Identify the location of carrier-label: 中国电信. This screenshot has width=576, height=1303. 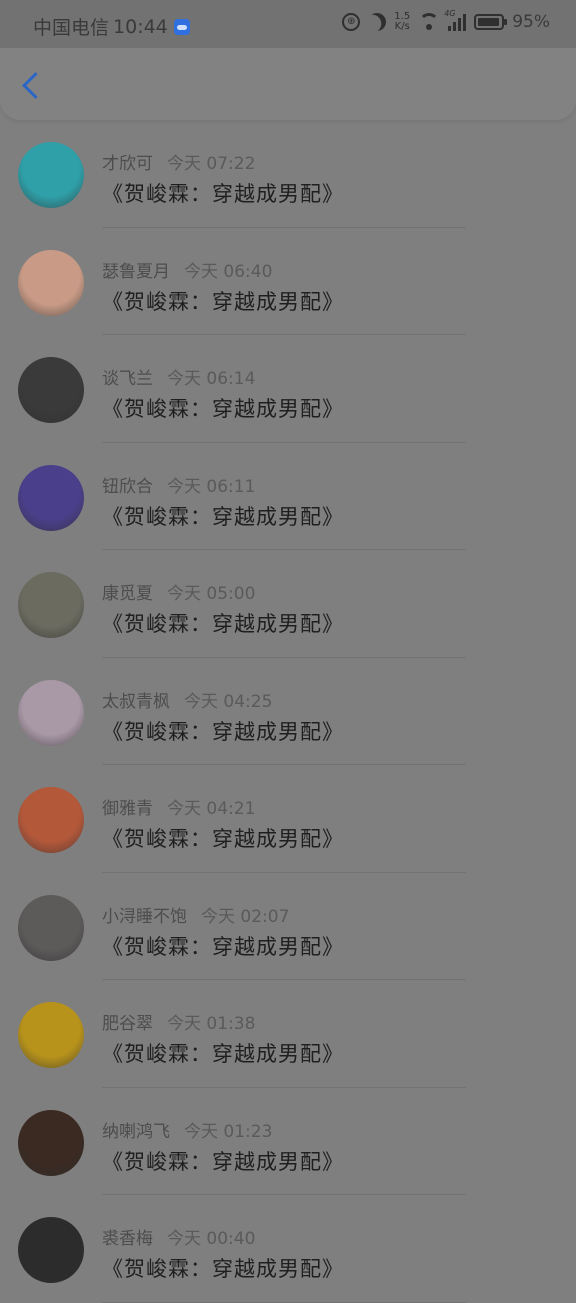
(71, 28).